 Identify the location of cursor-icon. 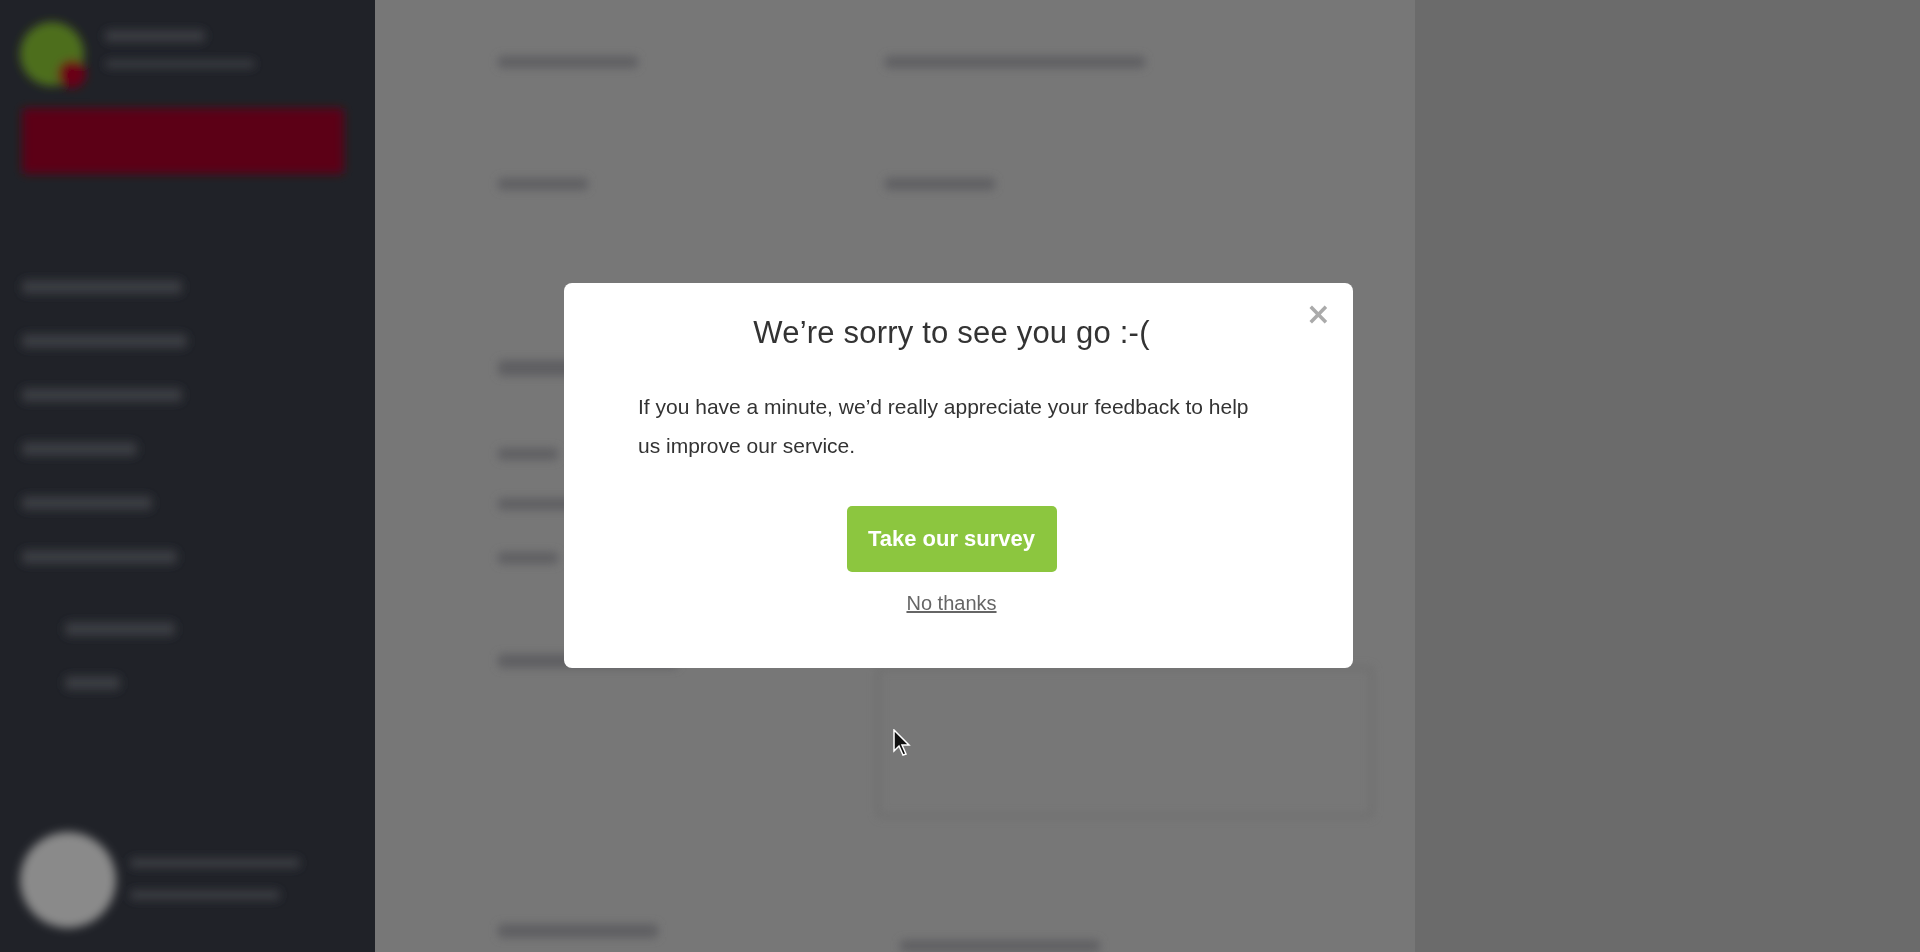
(902, 743).